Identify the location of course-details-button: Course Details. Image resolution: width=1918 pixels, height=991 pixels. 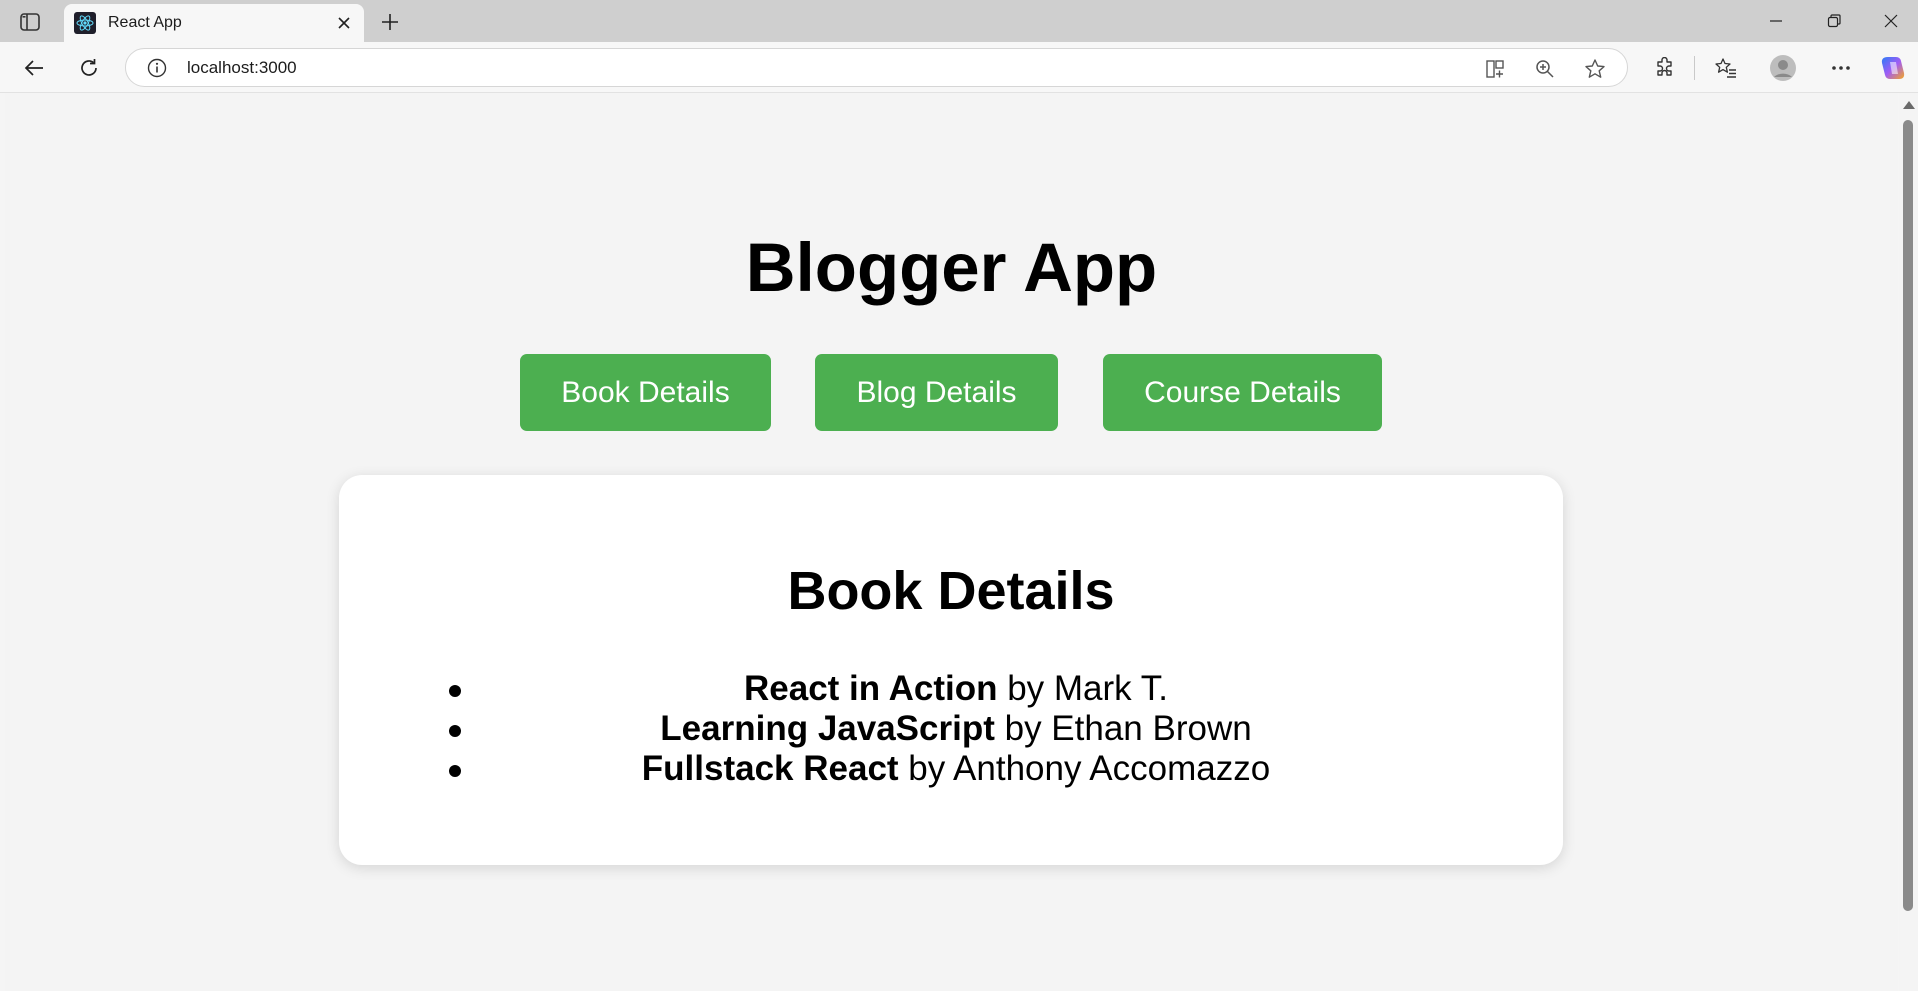
(1242, 392).